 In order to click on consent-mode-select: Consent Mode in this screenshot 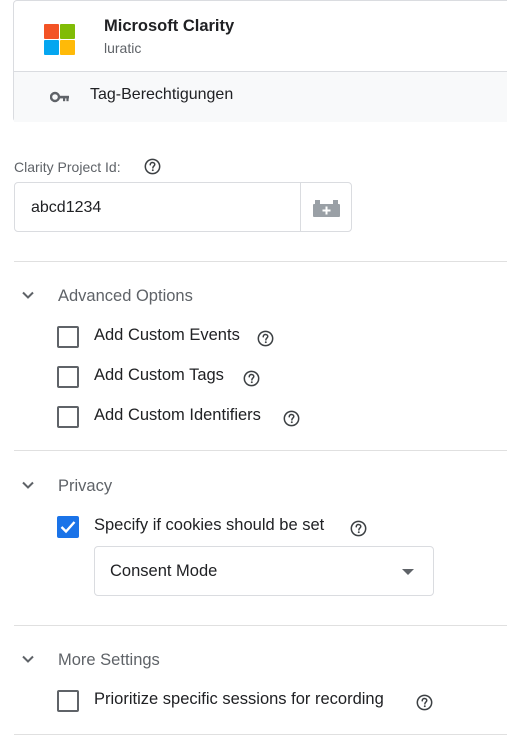, I will do `click(264, 571)`.